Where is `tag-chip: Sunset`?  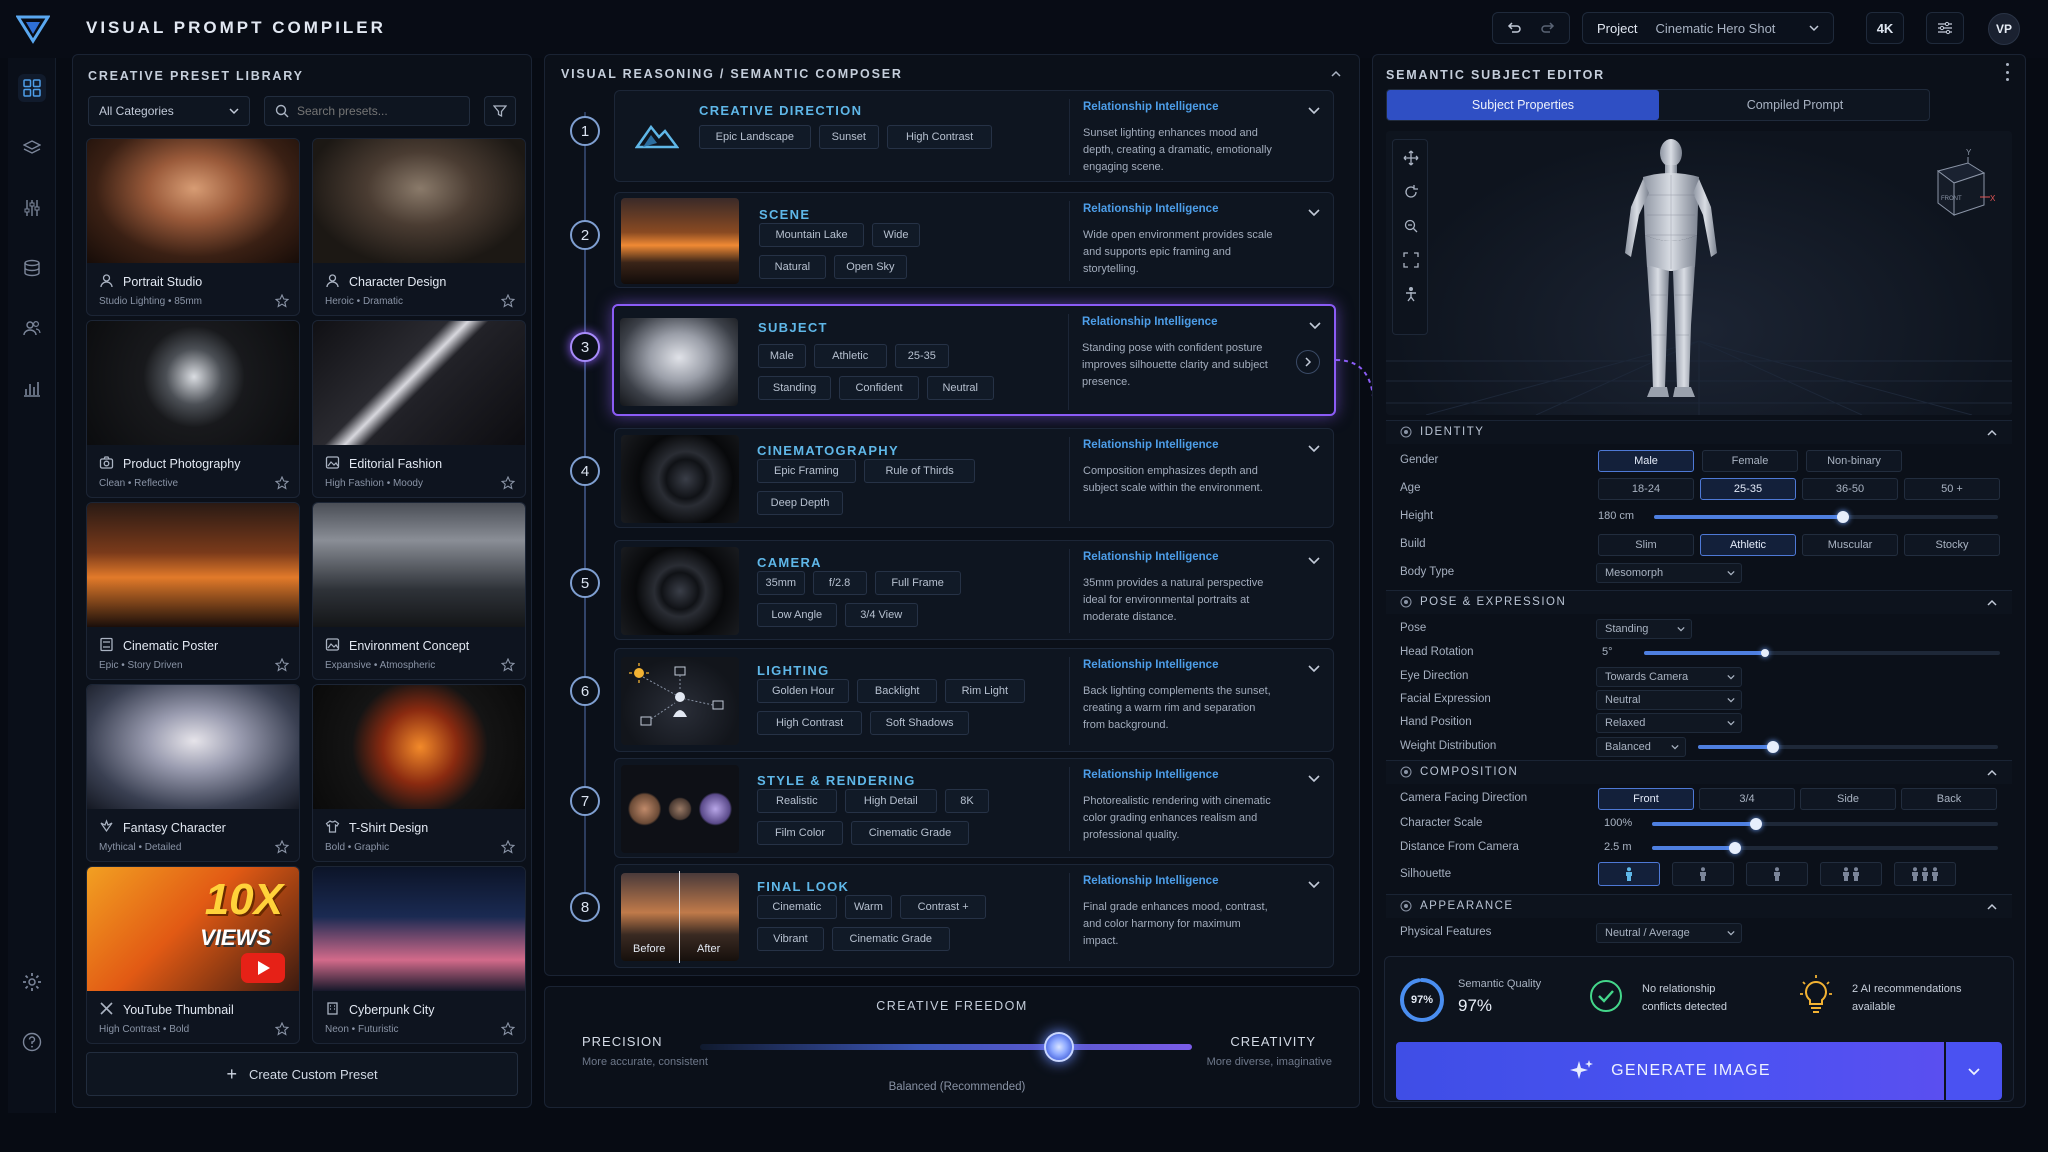 tag-chip: Sunset is located at coordinates (848, 137).